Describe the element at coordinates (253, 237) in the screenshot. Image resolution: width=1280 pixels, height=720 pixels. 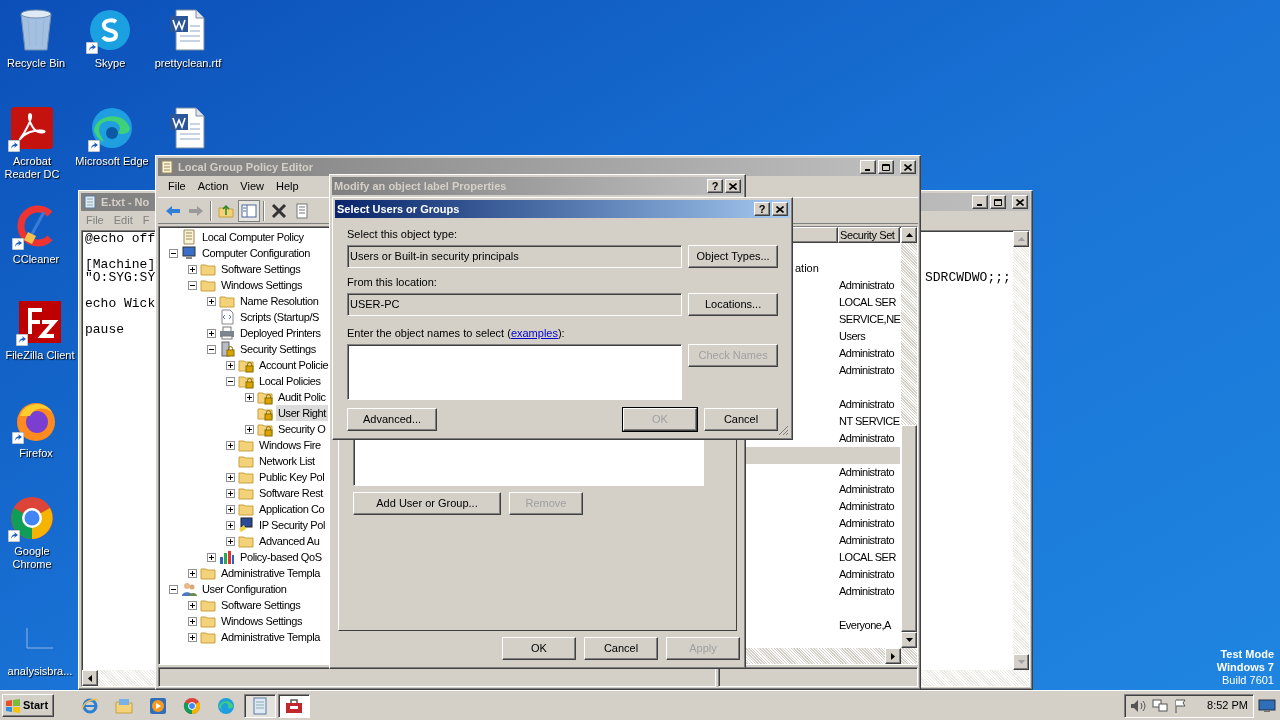
I see `tree-item: Local Computer Policy` at that location.